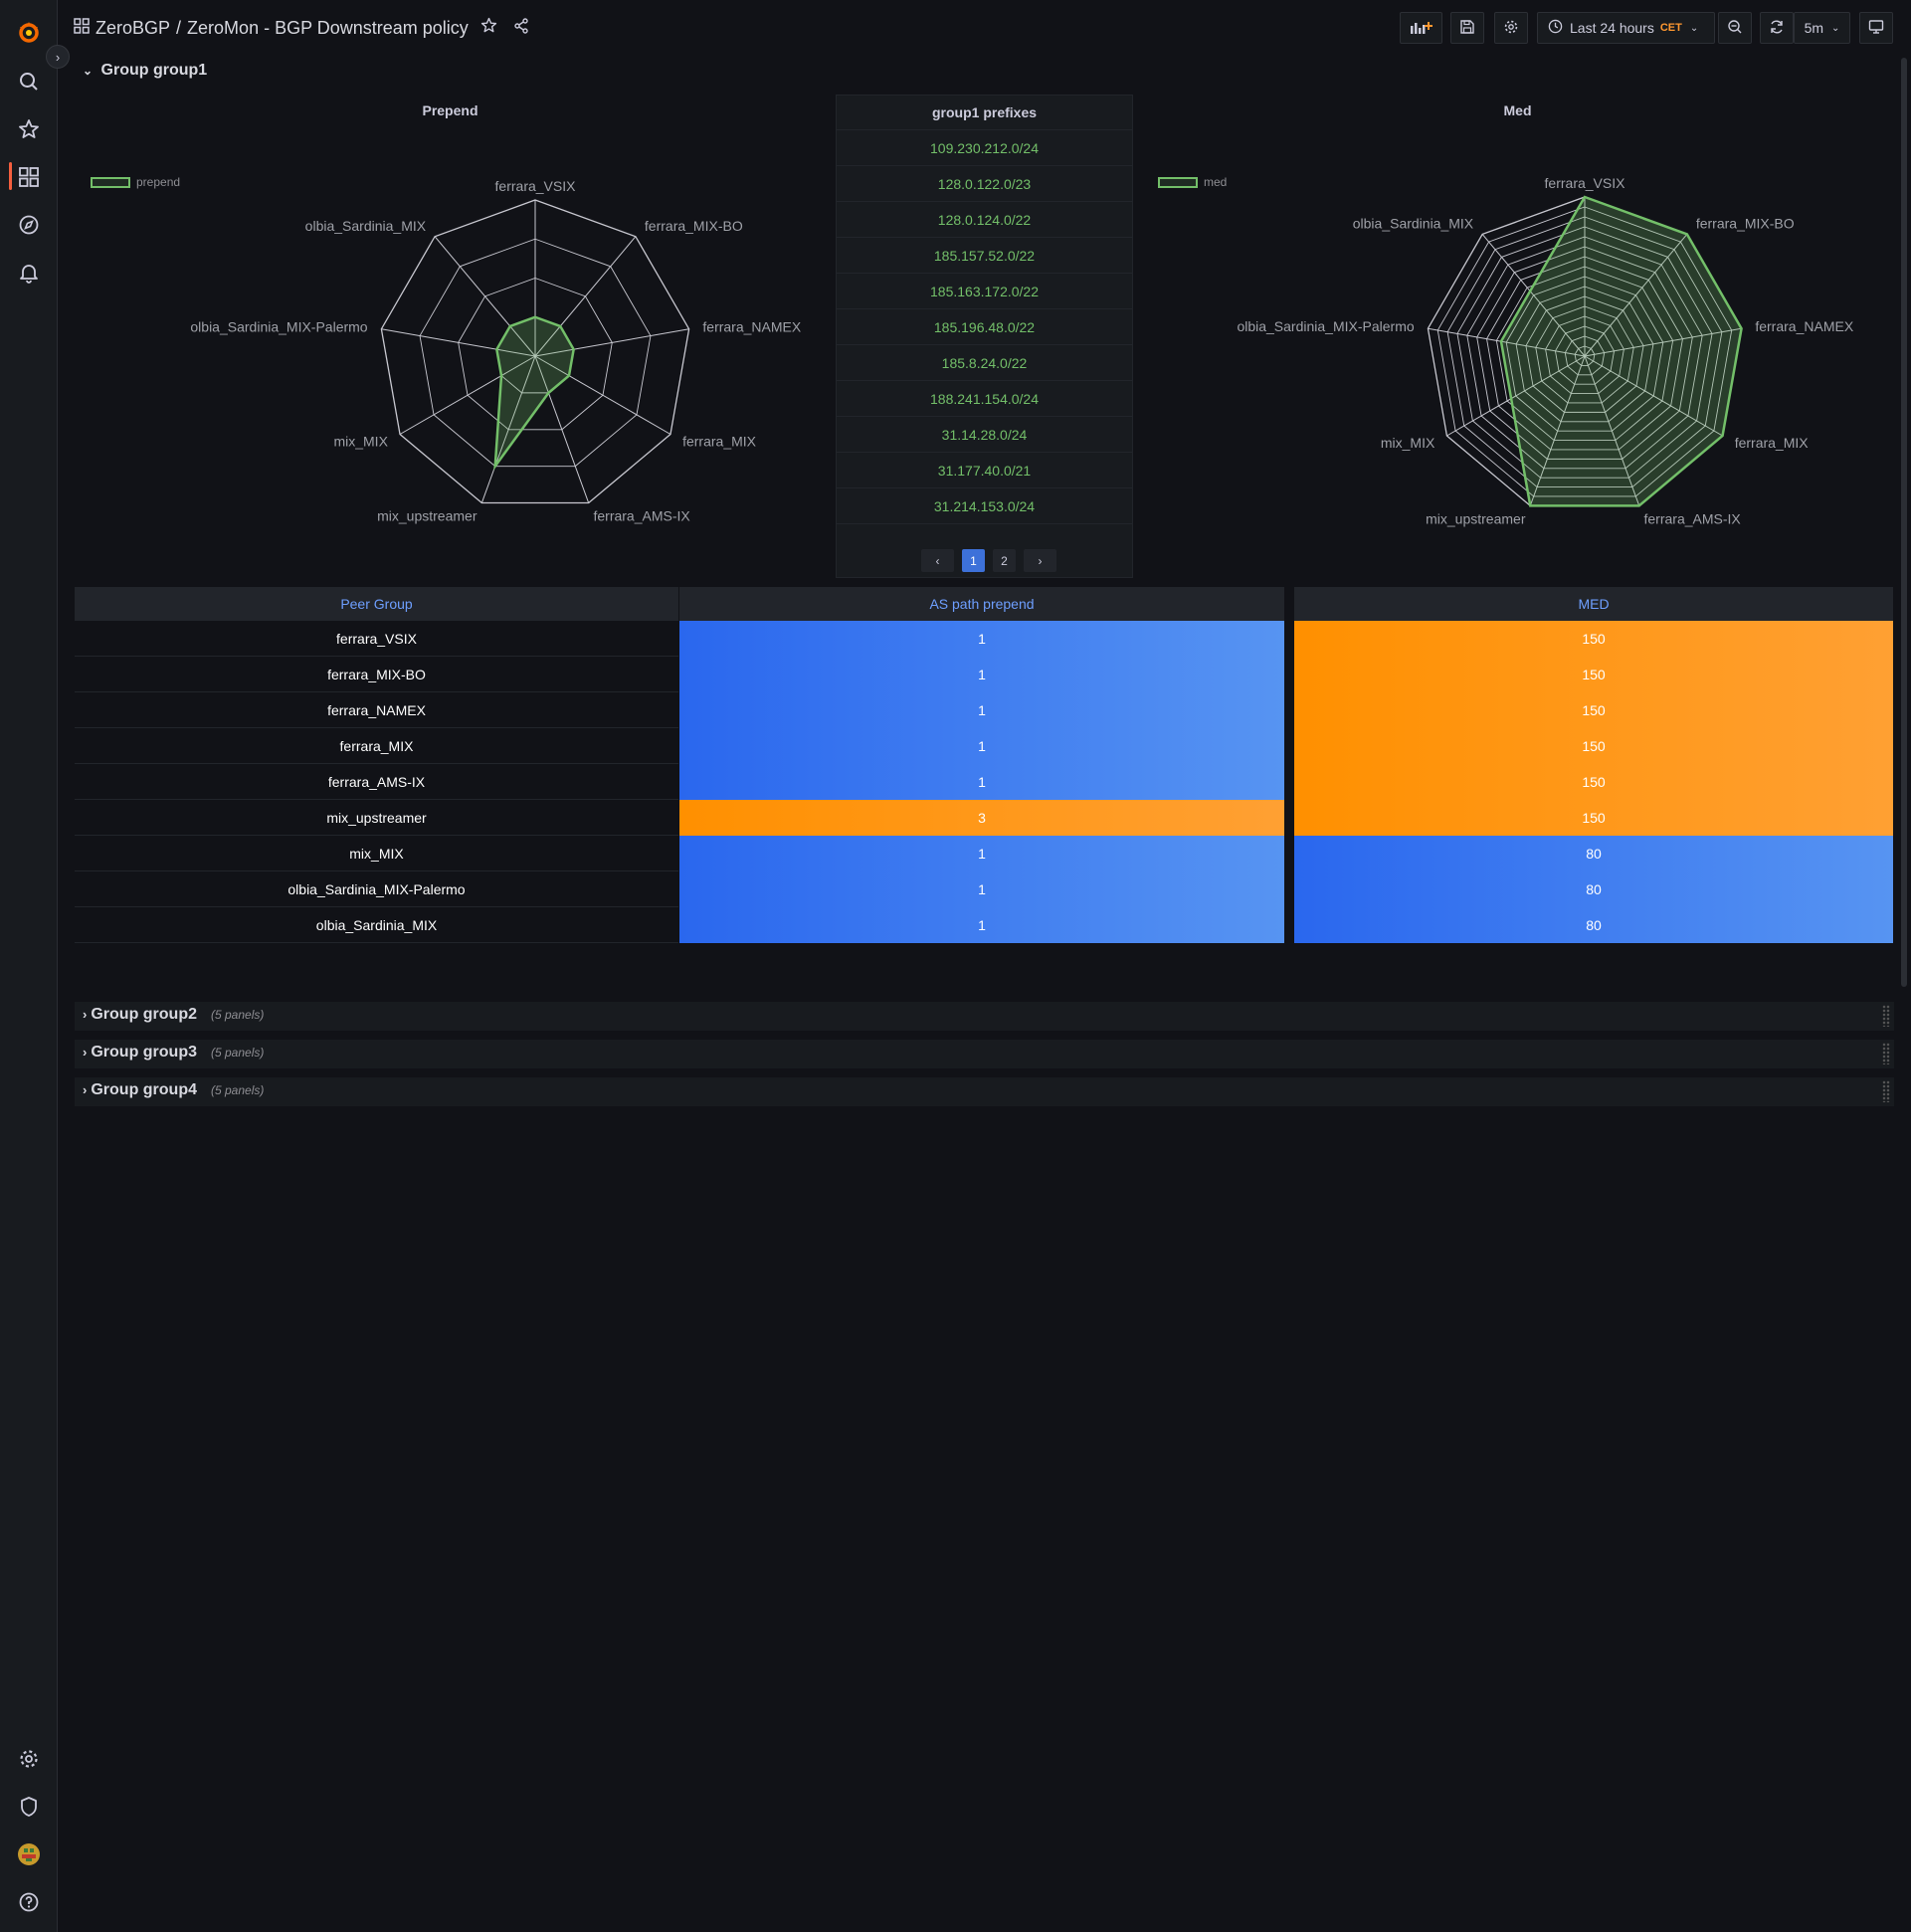 Image resolution: width=1911 pixels, height=1932 pixels. I want to click on row-group4: › Group group4 (5 panels), so click(985, 1091).